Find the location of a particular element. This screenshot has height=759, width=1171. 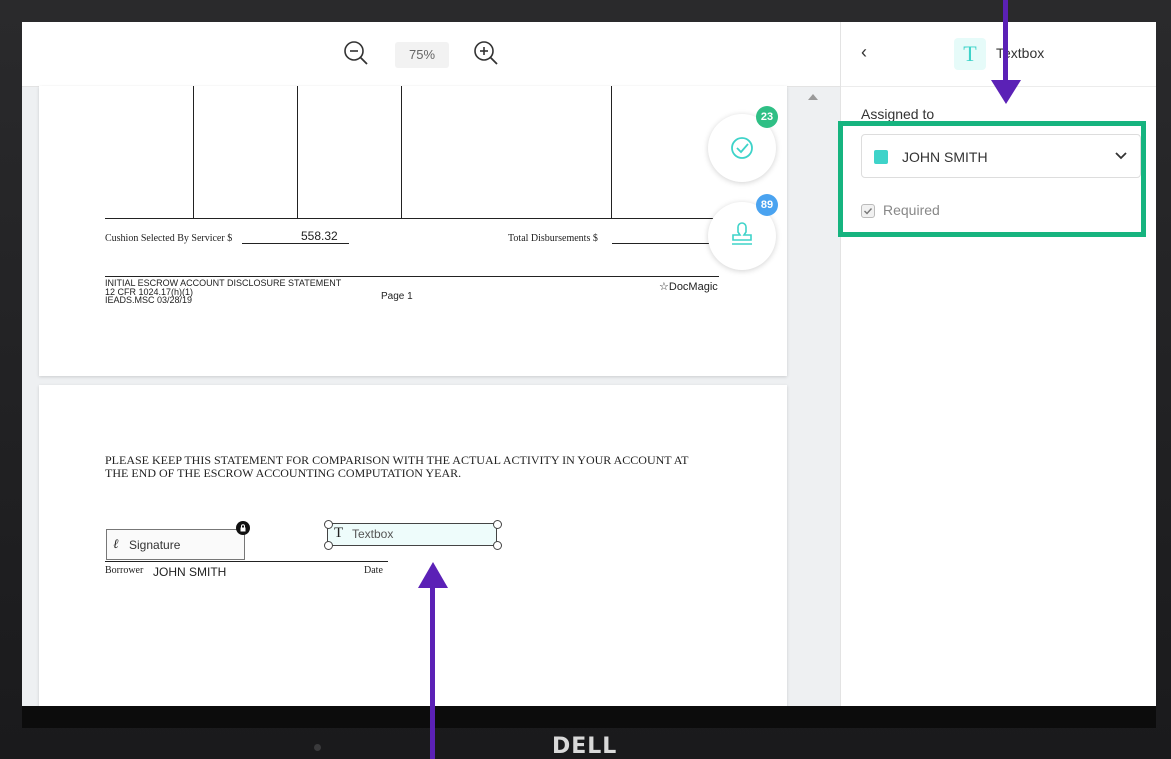

screen-bottom-bezel is located at coordinates (589, 717).